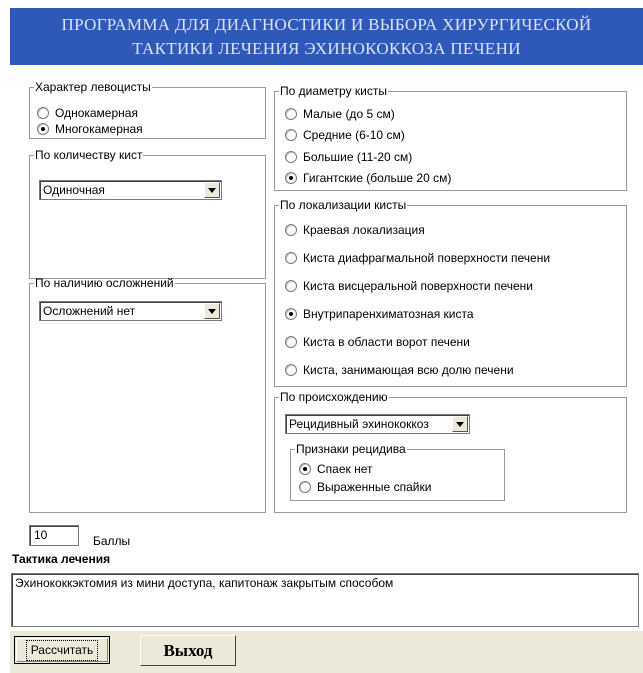  I want to click on radio-severe-adhesions-label: Выраженные спайки, so click(374, 487).